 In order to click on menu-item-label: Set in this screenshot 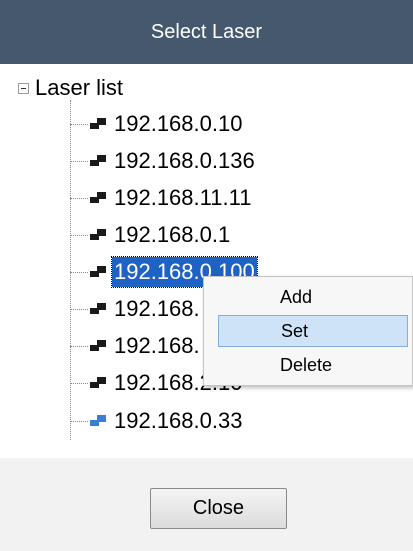, I will do `click(295, 330)`.